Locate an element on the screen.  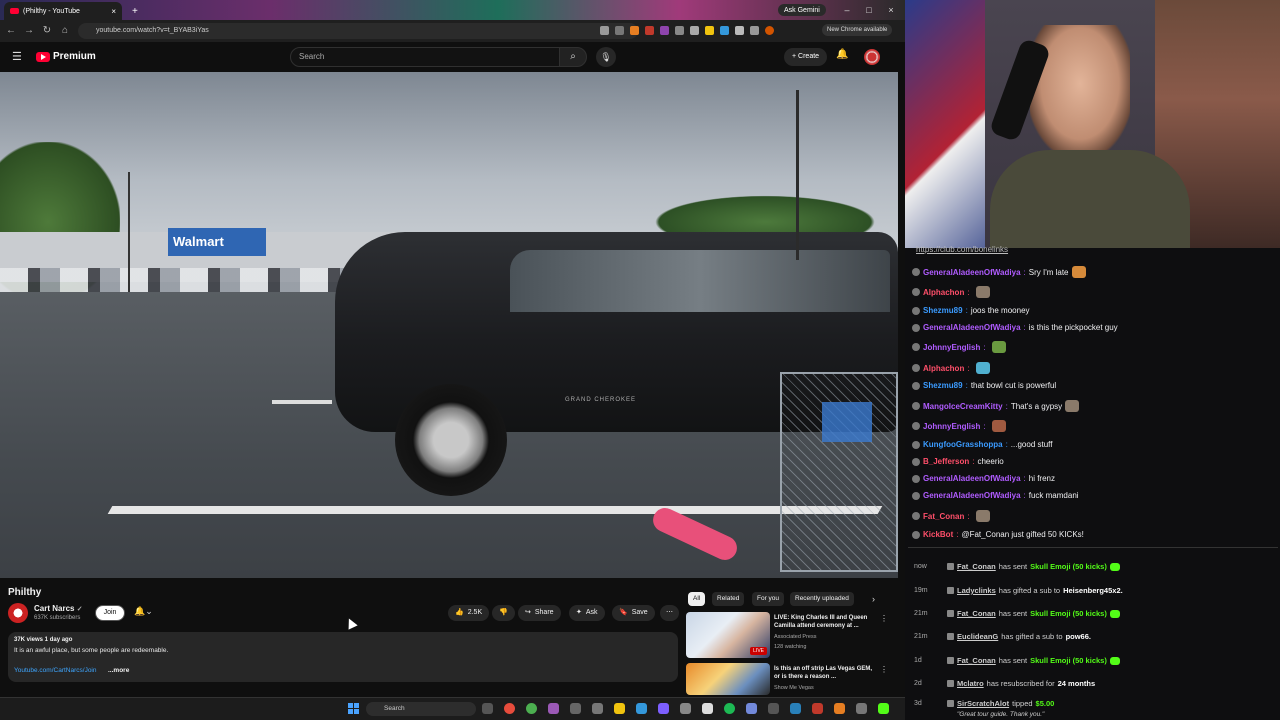
spotify-icon is located at coordinates (729, 708).